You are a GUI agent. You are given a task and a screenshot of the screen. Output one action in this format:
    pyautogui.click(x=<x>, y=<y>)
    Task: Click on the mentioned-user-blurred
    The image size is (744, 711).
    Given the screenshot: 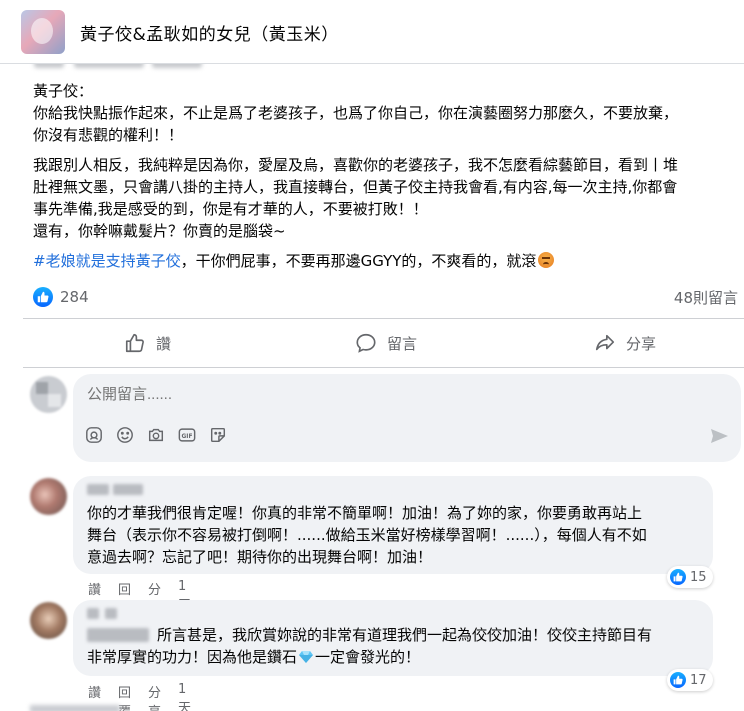 What is the action you would take?
    pyautogui.click(x=118, y=635)
    